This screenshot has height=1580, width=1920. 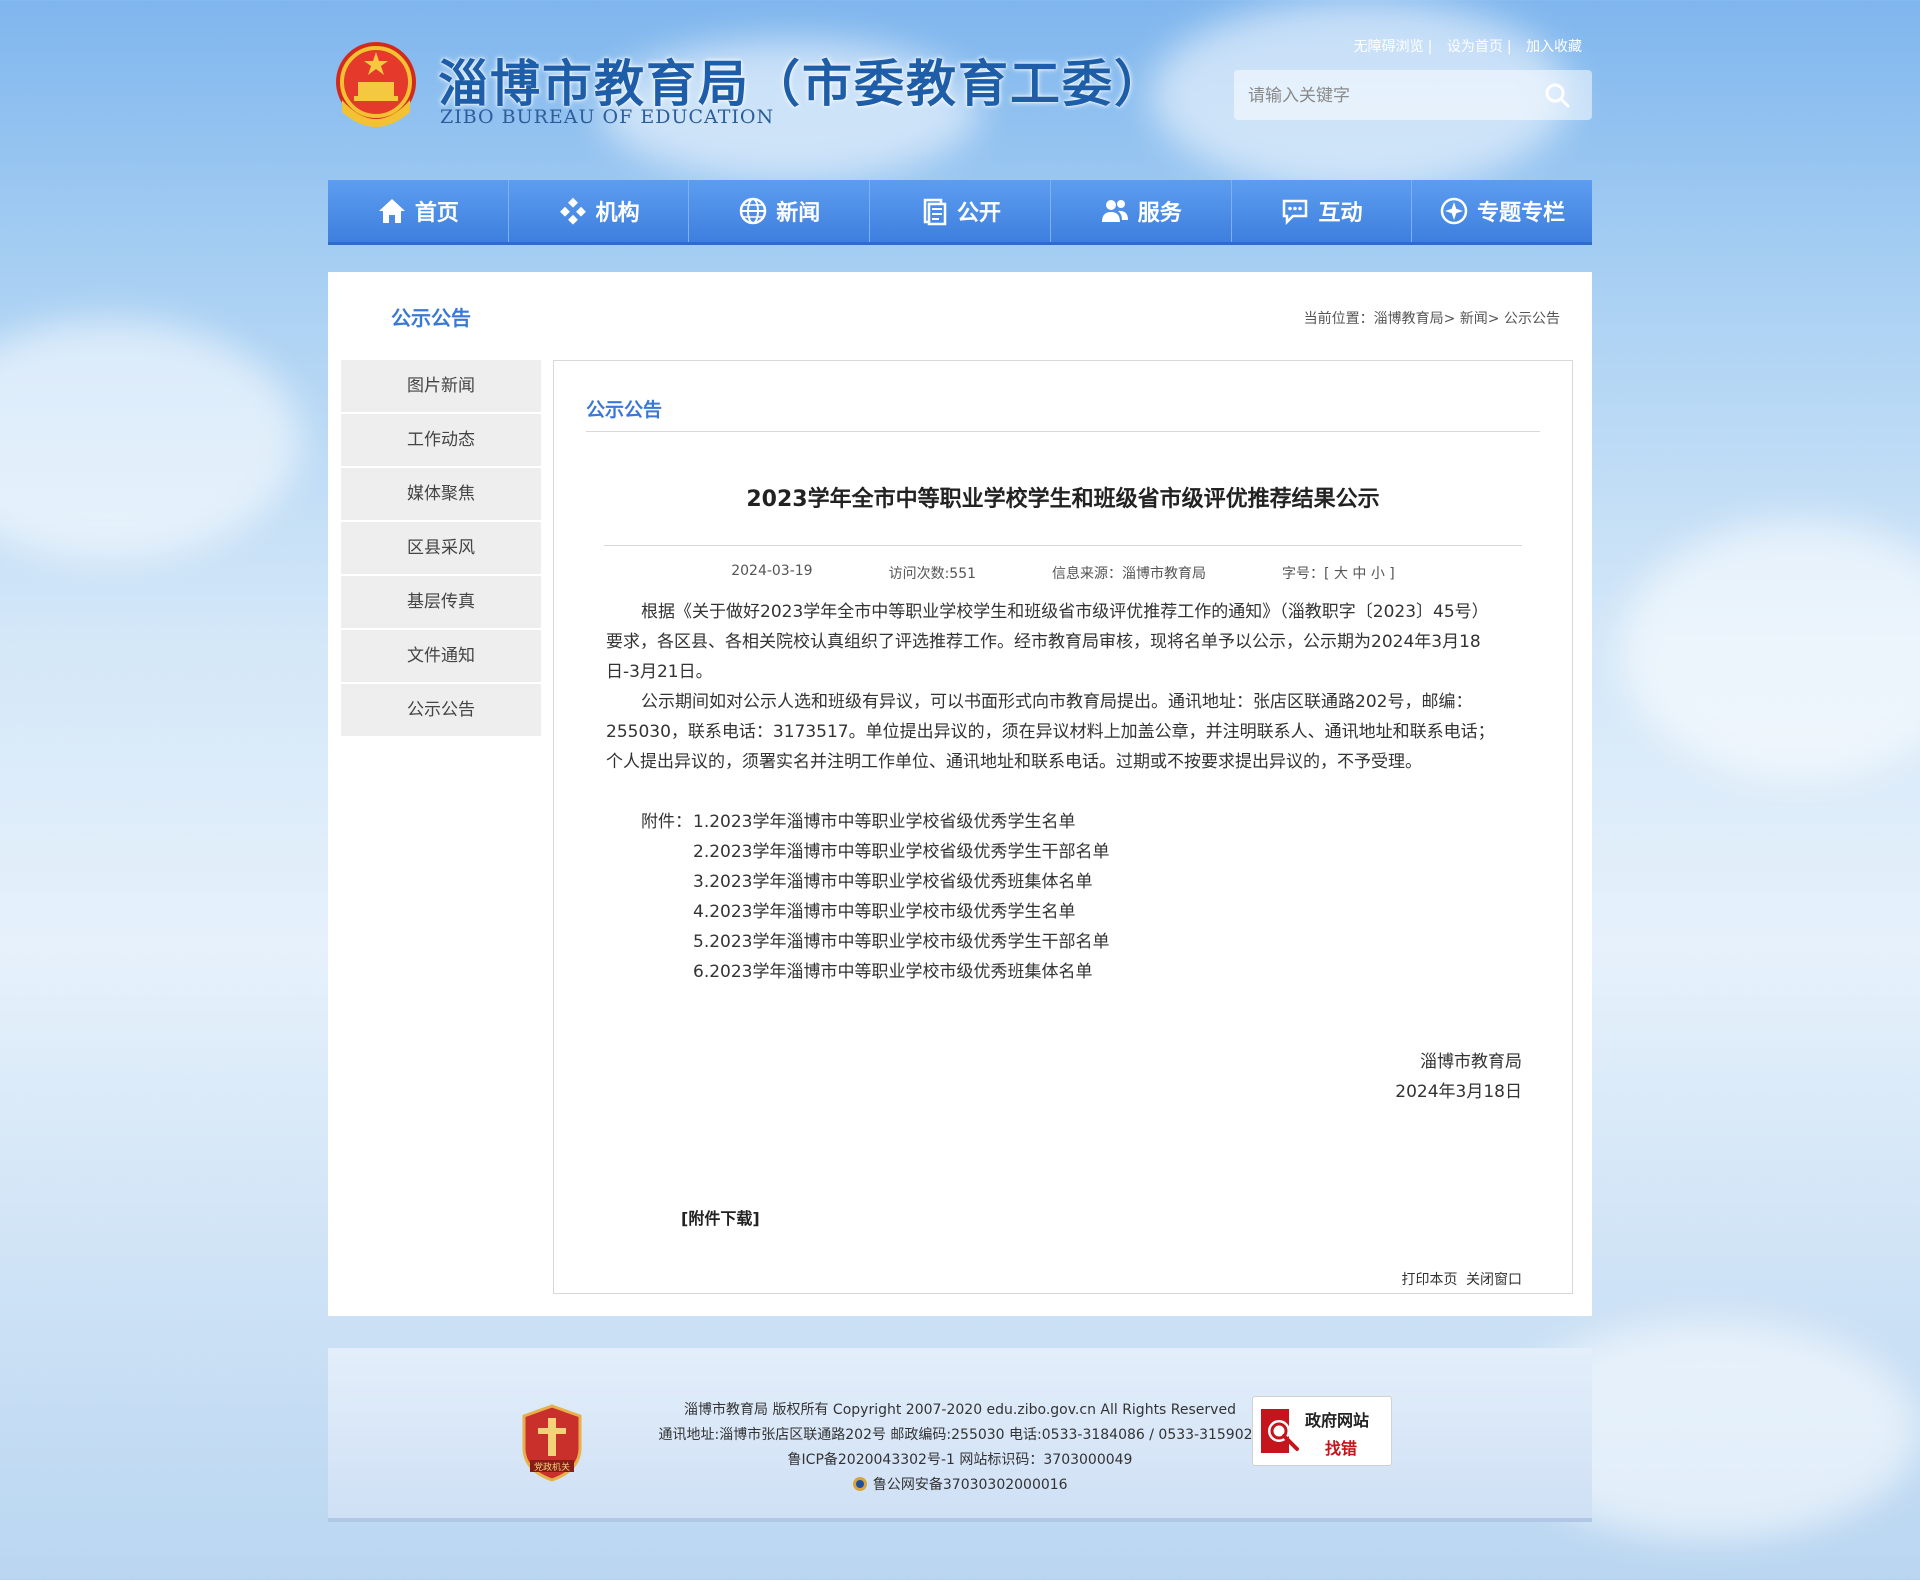 I want to click on search-box, so click(x=1413, y=96).